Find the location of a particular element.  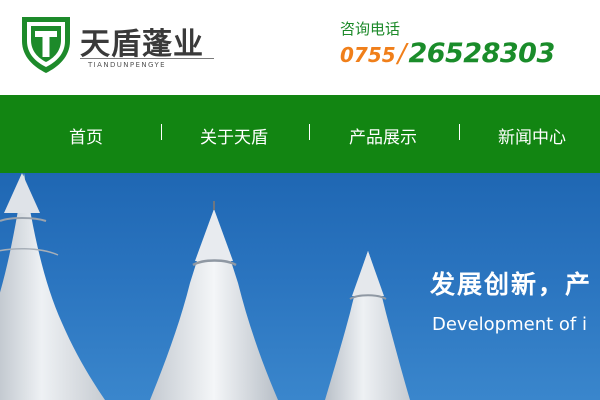

banner-slogan: 发展创新，产 is located at coordinates (511, 284).